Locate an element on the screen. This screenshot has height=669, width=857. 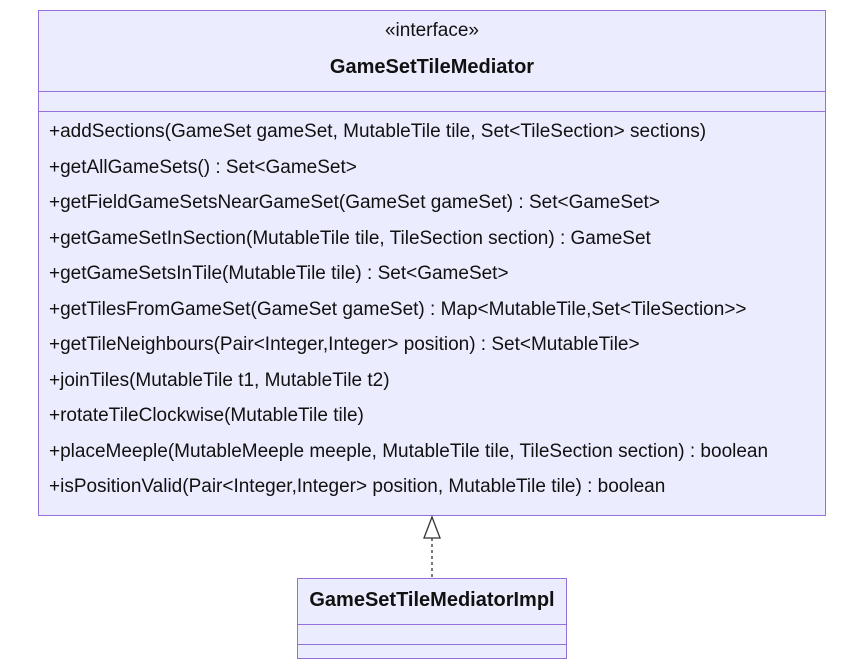
impl-name-divider is located at coordinates (432, 624).